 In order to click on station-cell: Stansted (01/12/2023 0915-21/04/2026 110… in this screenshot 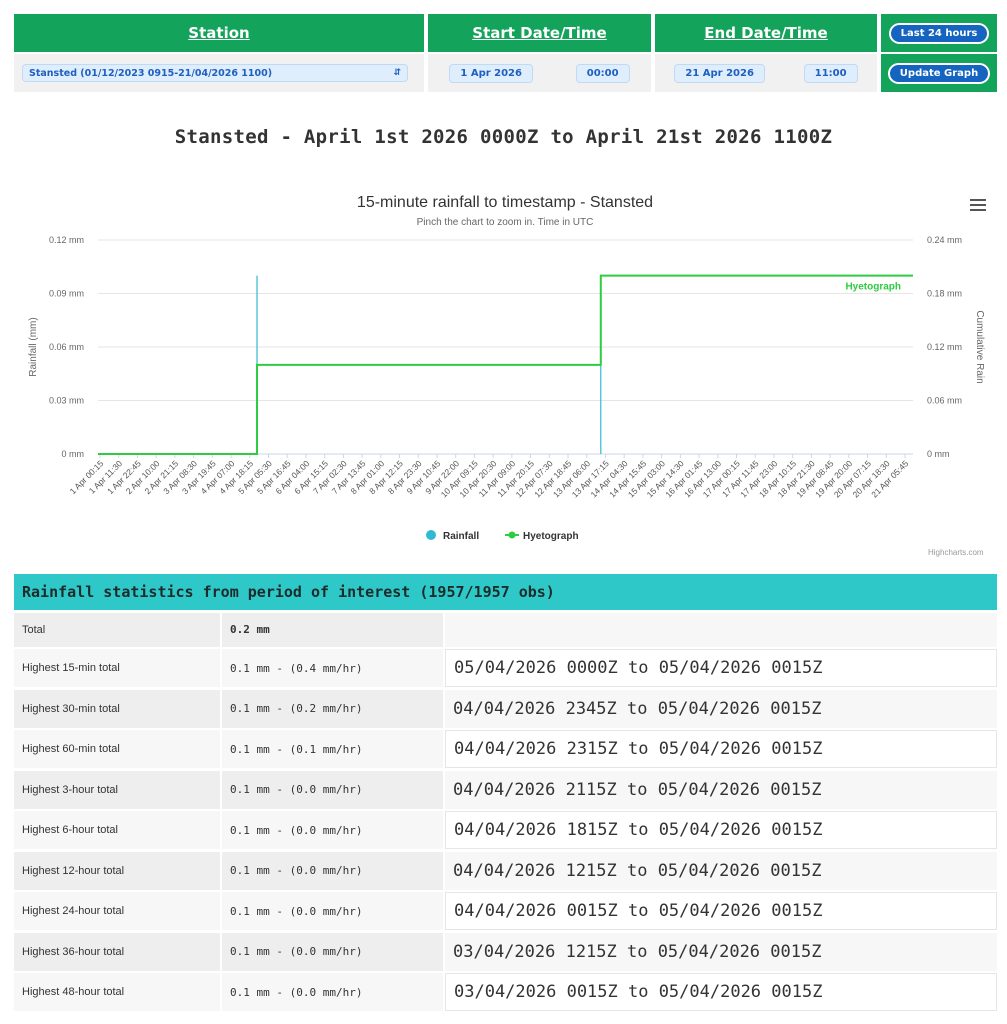, I will do `click(219, 73)`.